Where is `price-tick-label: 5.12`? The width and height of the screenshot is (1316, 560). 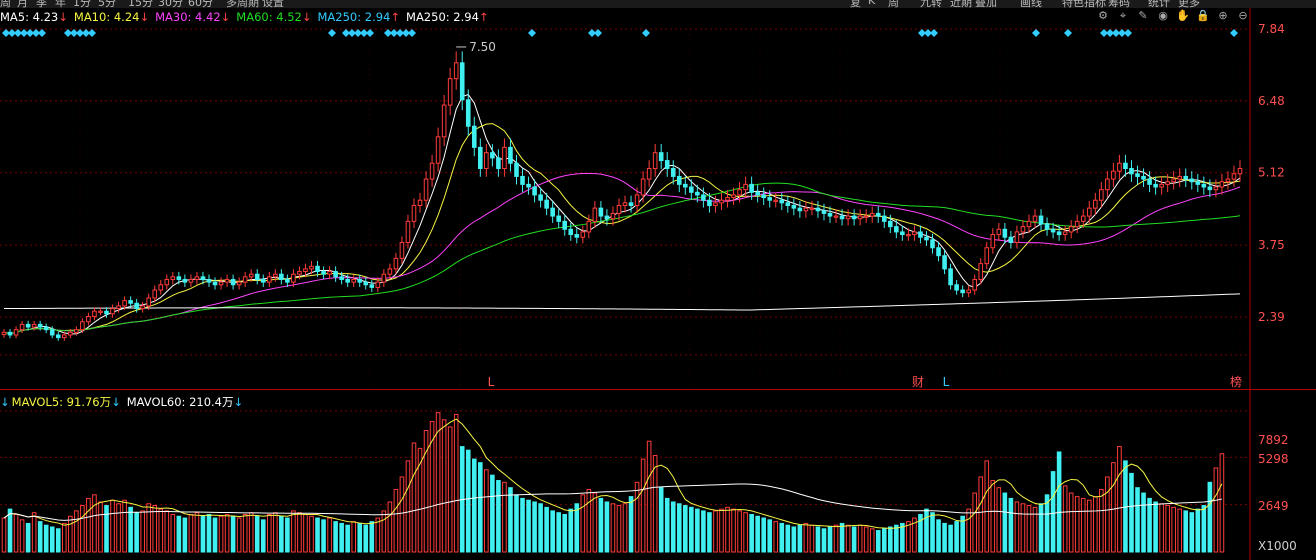
price-tick-label: 5.12 is located at coordinates (1271, 173).